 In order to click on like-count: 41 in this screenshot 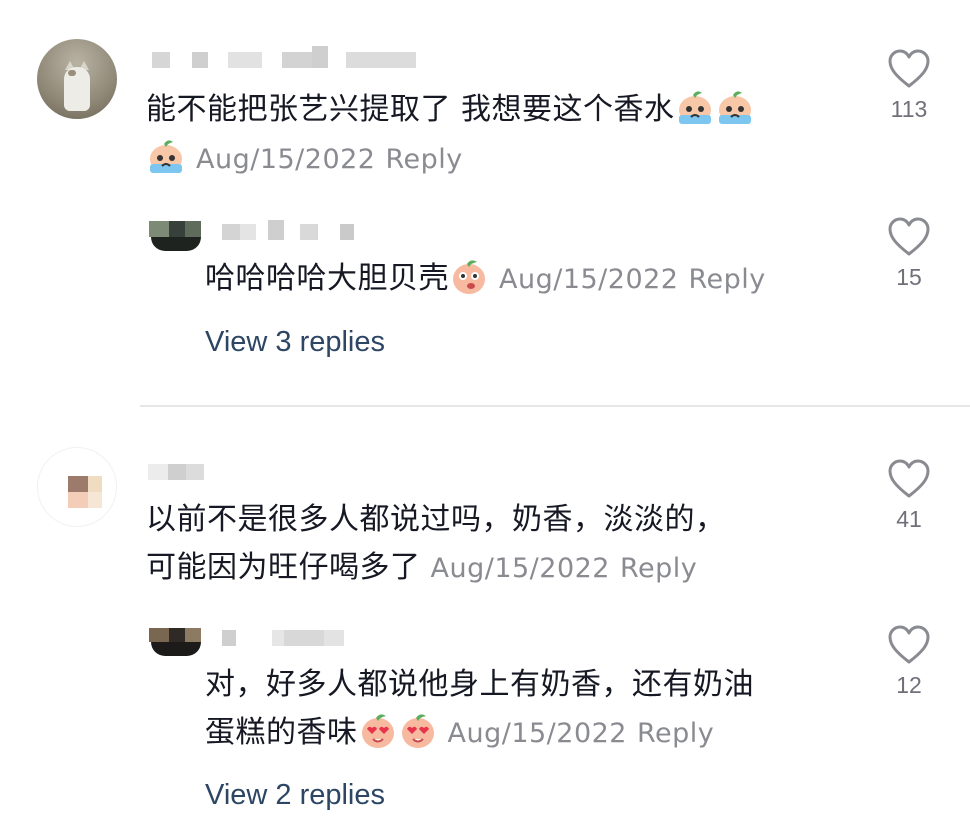, I will do `click(909, 519)`.